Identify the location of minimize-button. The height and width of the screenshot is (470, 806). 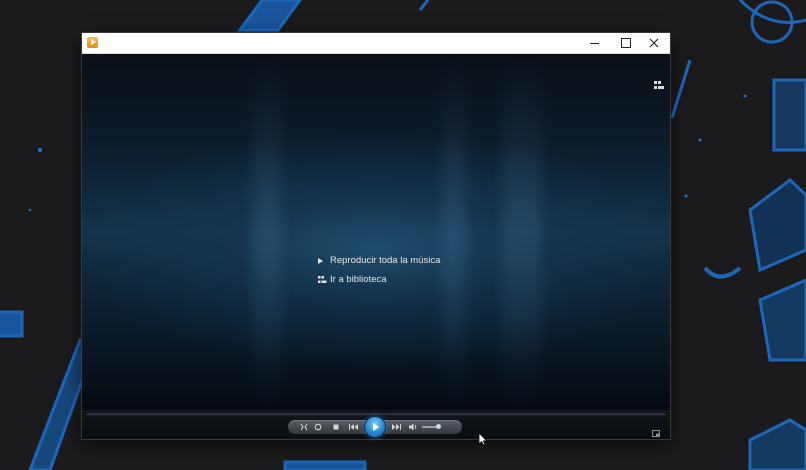
(594, 43).